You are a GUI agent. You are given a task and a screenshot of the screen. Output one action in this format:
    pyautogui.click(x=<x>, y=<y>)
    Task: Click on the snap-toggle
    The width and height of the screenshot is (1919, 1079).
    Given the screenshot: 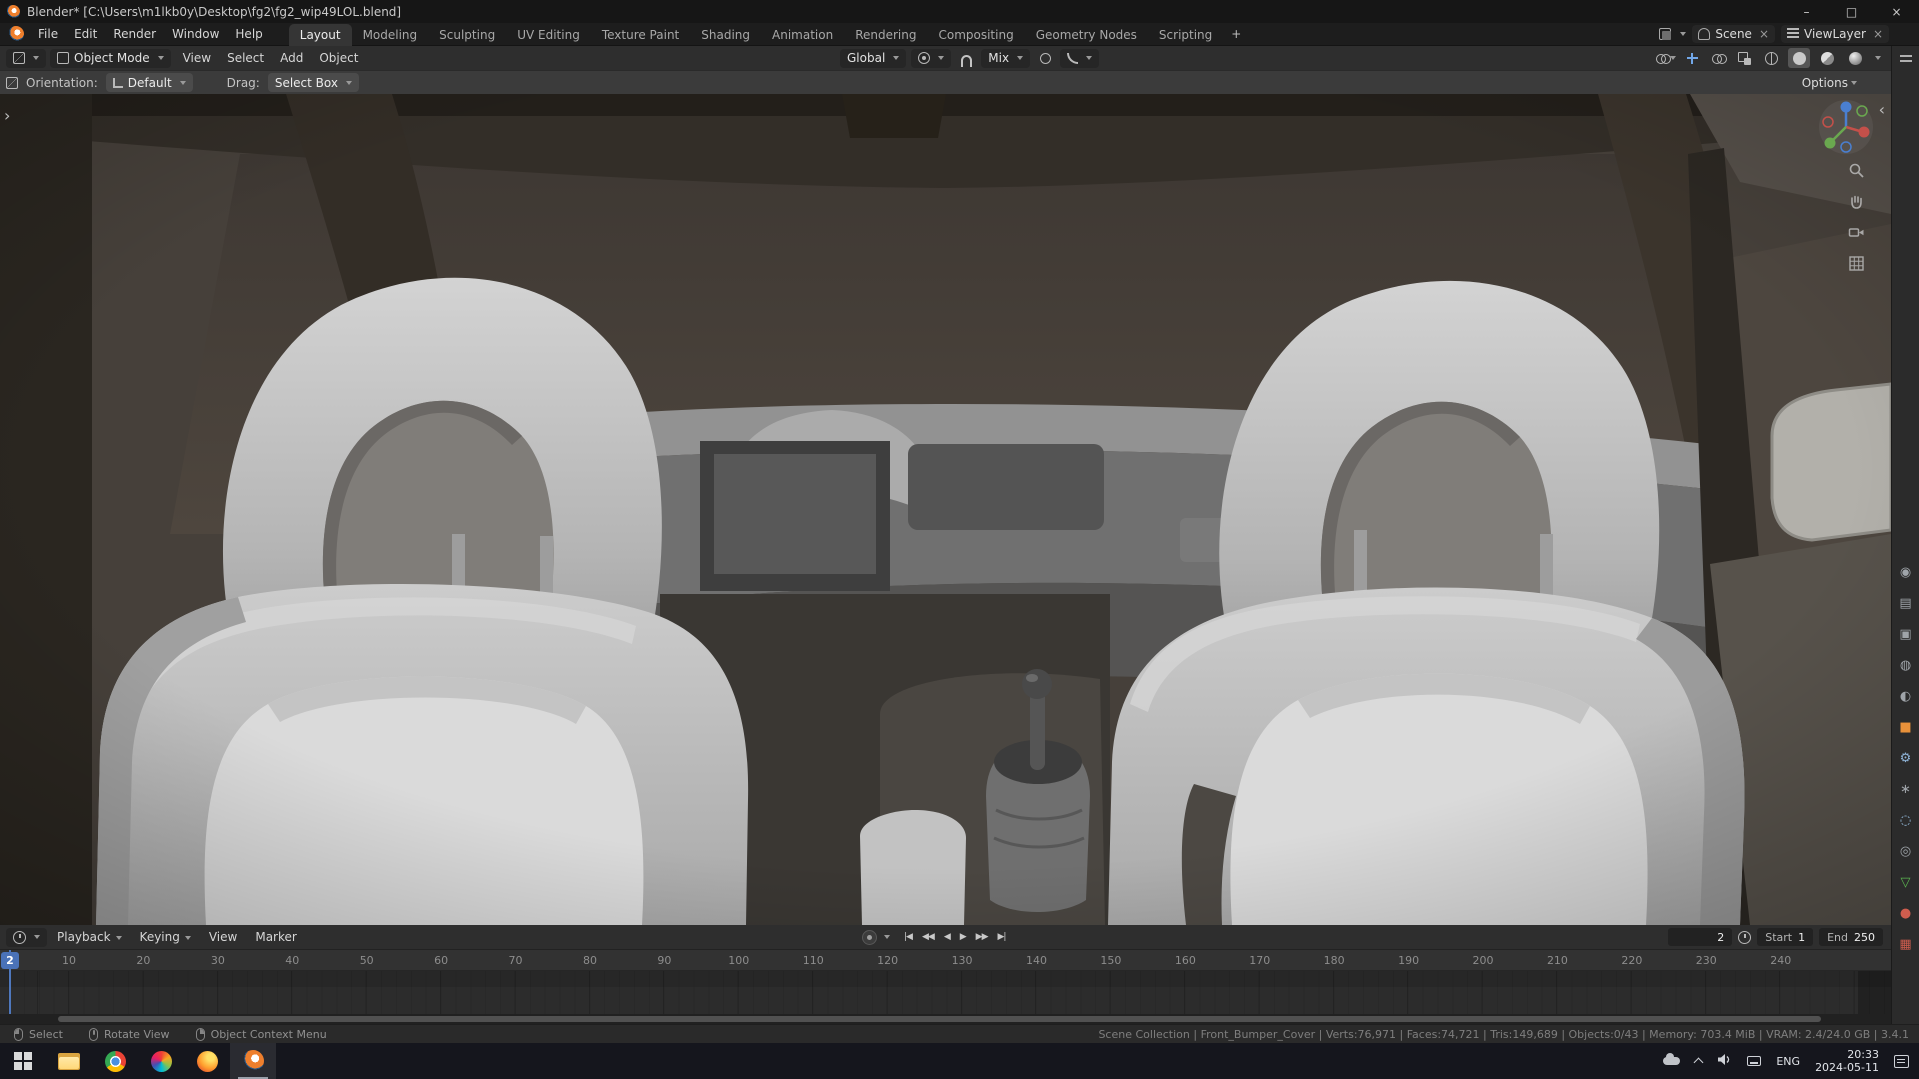 What is the action you would take?
    pyautogui.click(x=966, y=58)
    